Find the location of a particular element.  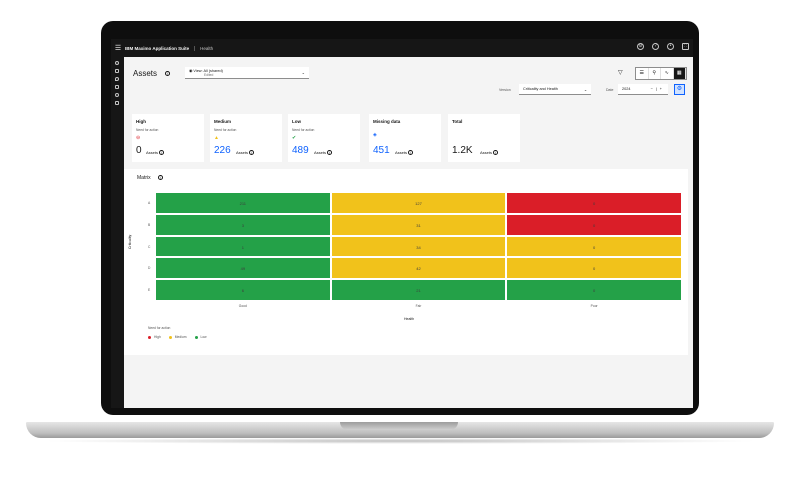

matrix-cell: 31 is located at coordinates (418, 224).